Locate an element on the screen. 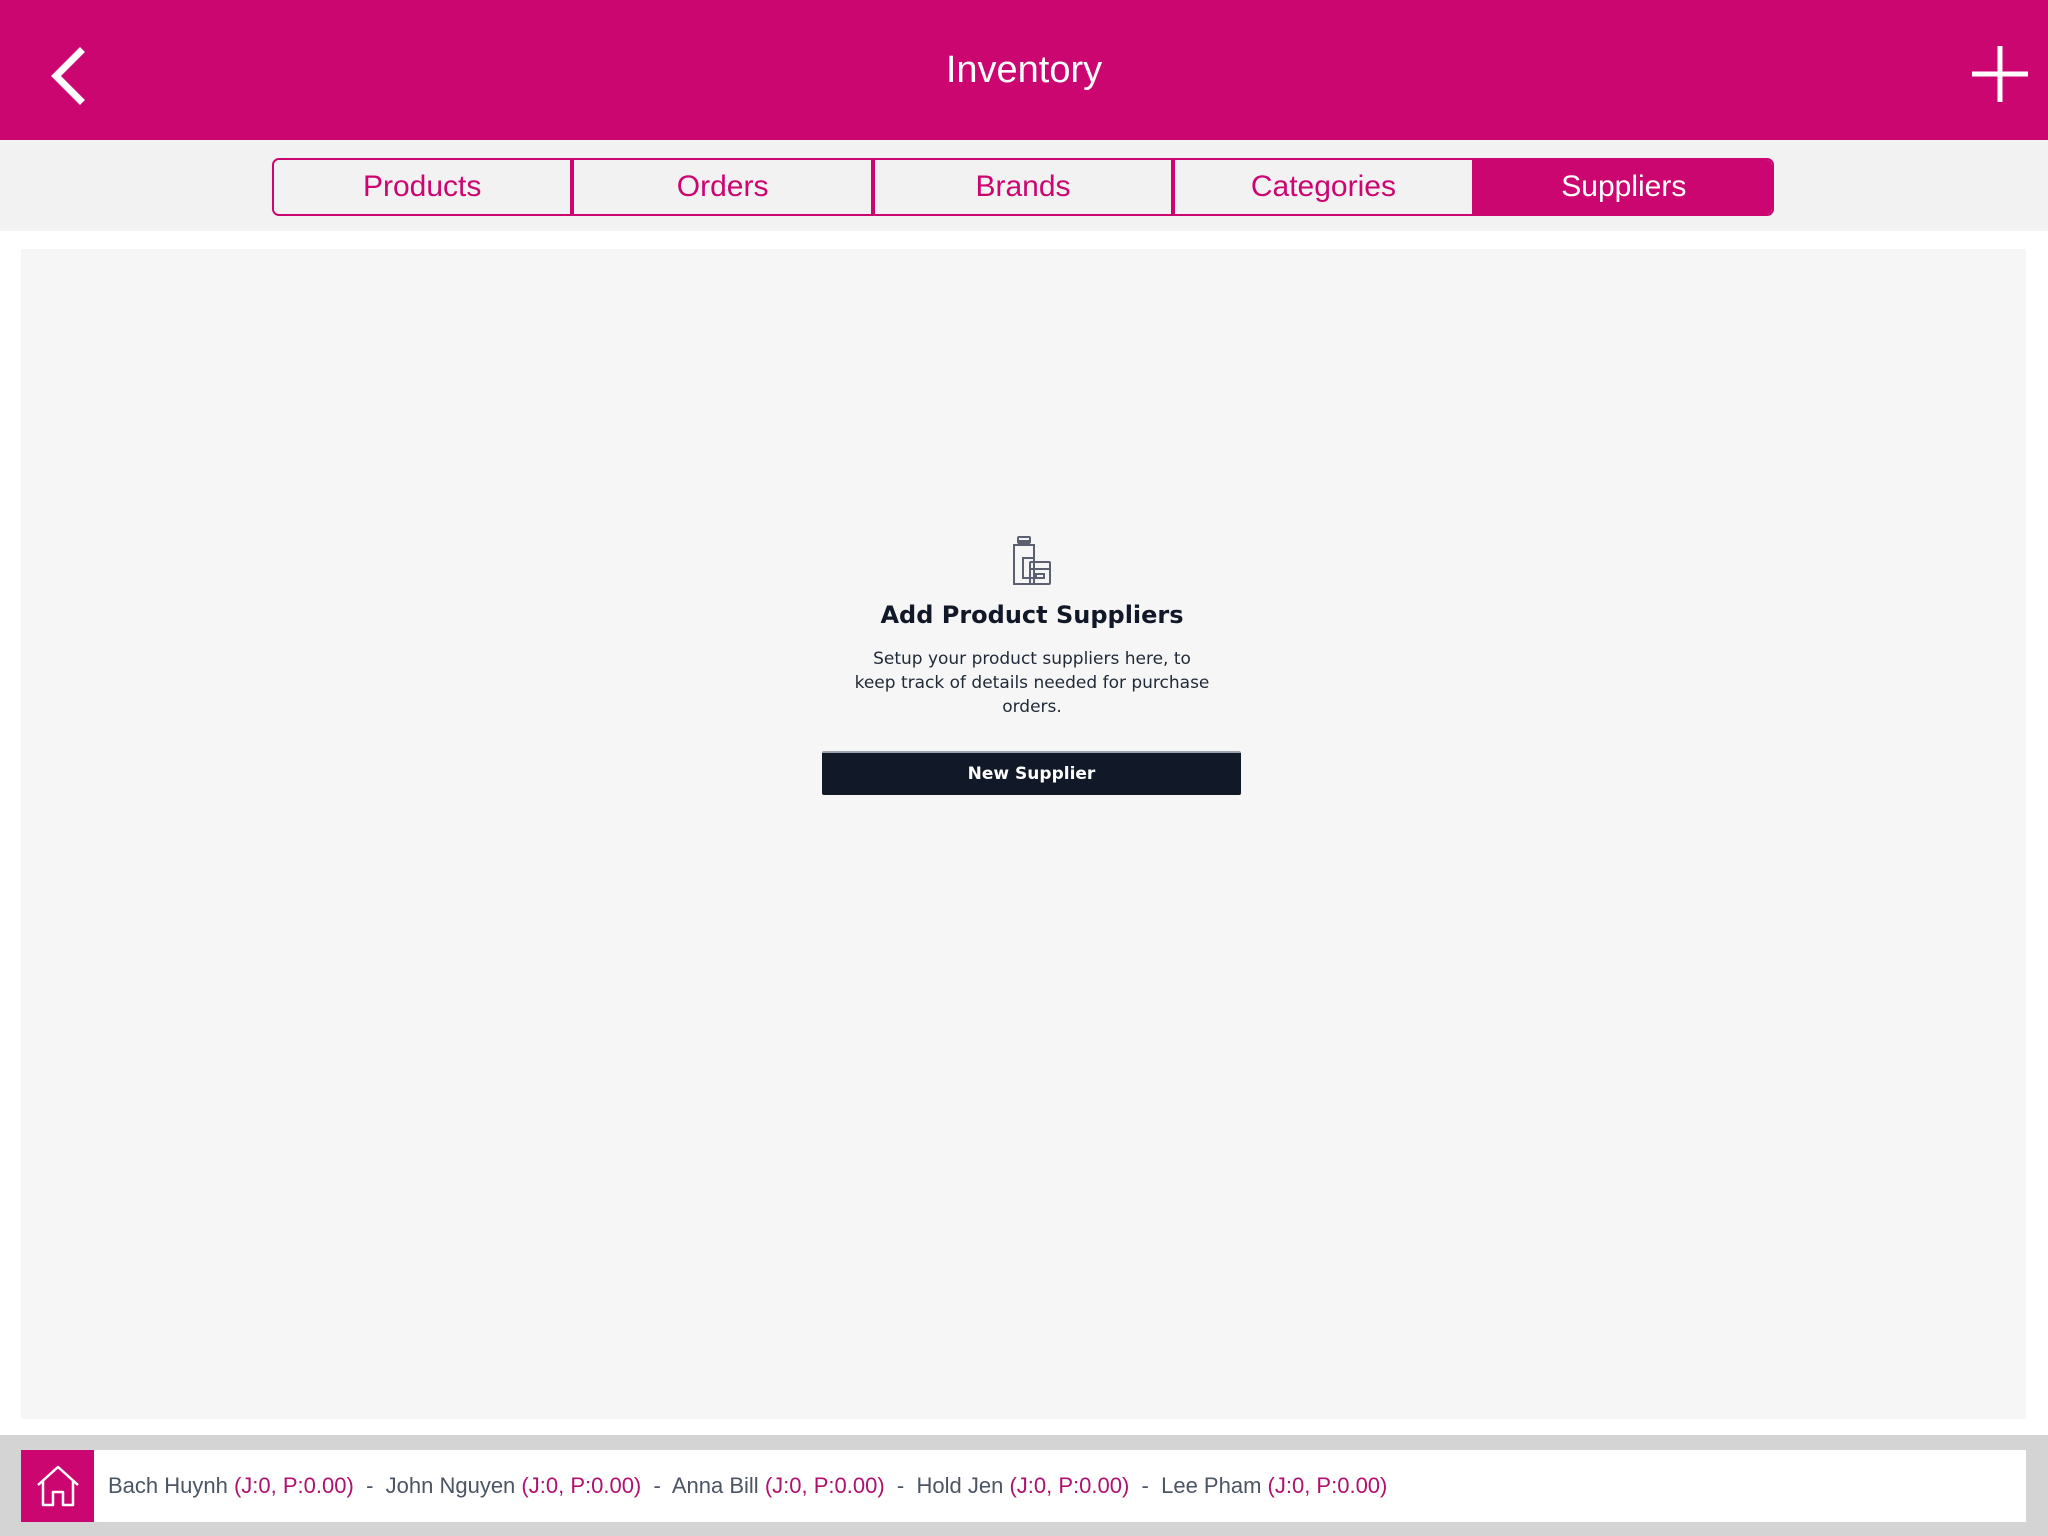 The width and height of the screenshot is (2048, 1536). new-supplier-button: New Supplier is located at coordinates (1031, 773).